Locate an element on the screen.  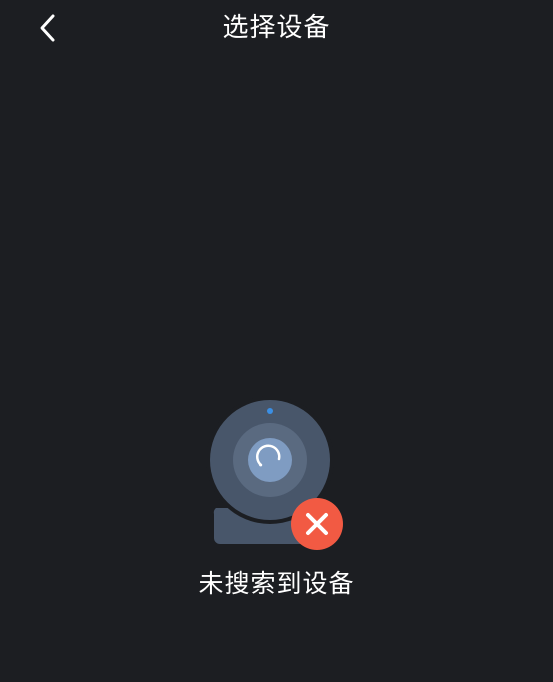
page-title: 选择设备 is located at coordinates (276, 28).